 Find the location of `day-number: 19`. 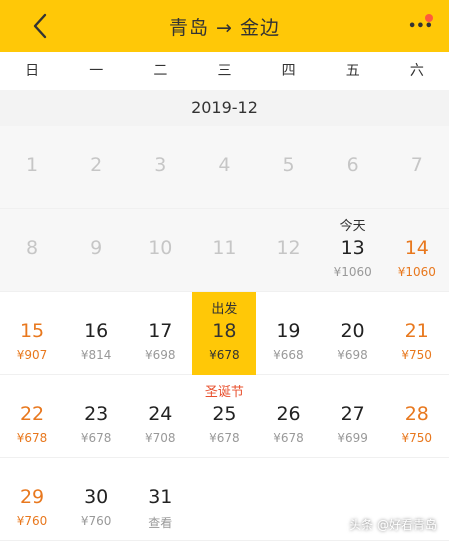

day-number: 19 is located at coordinates (288, 331).